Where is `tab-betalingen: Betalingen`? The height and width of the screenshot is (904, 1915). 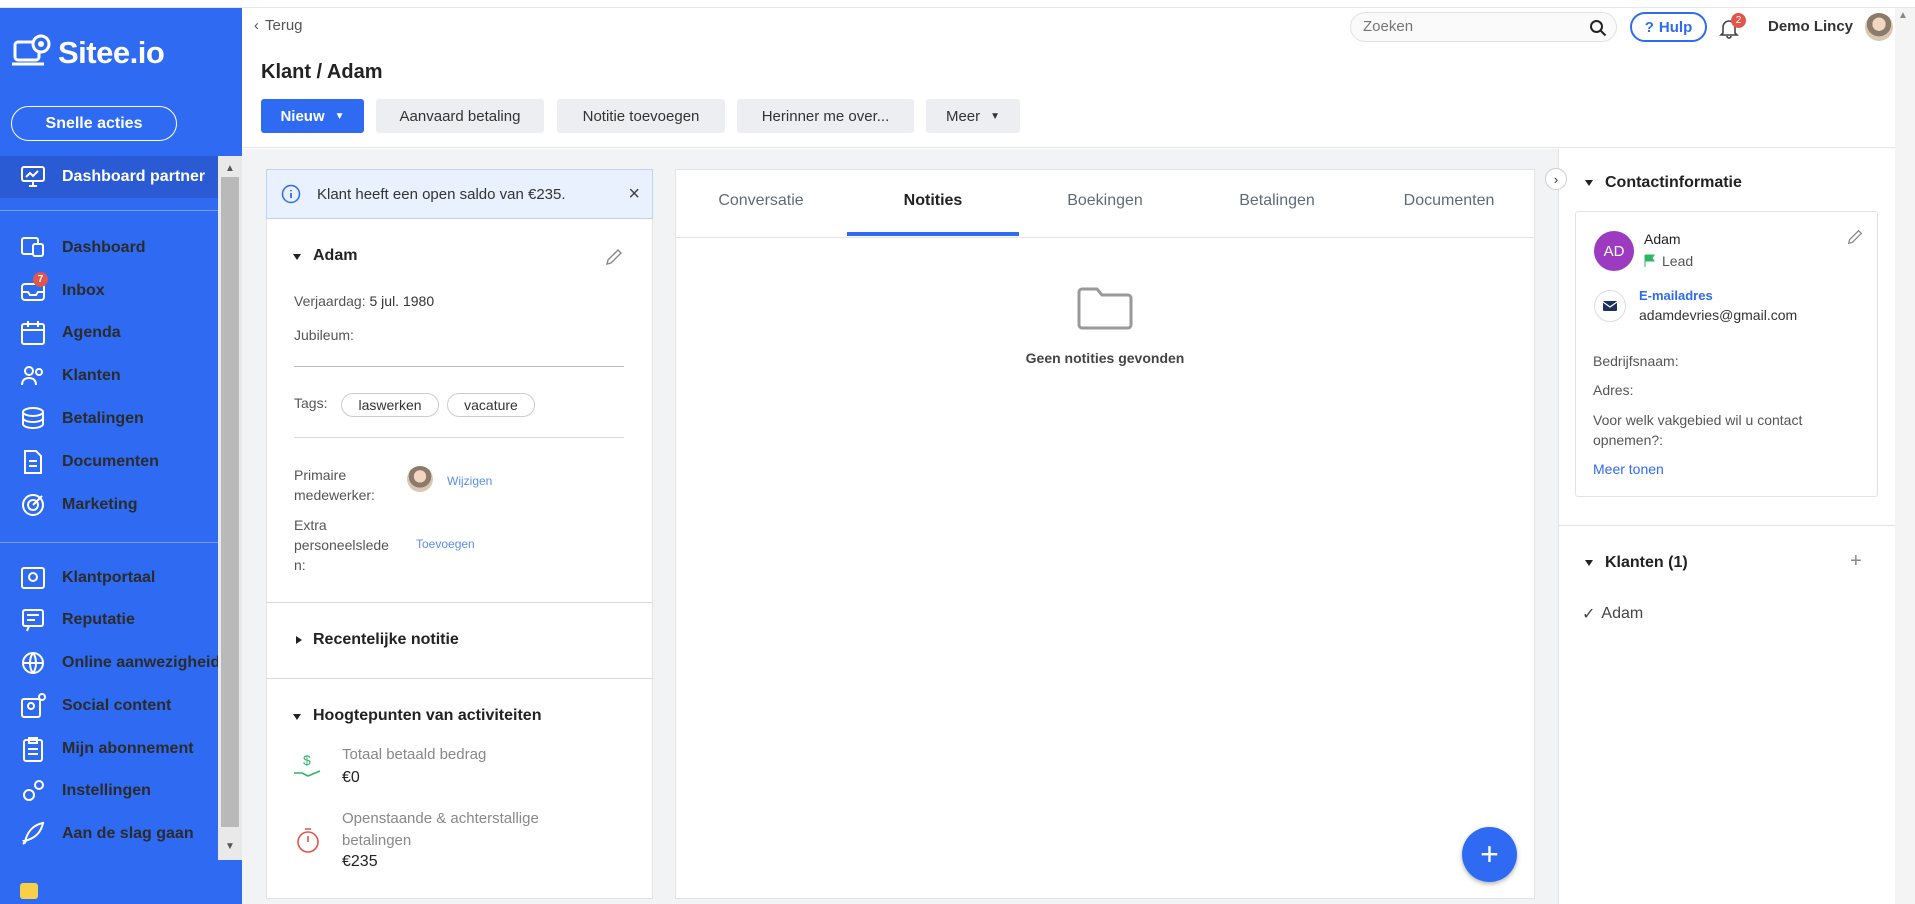
tab-betalingen: Betalingen is located at coordinates (1277, 215).